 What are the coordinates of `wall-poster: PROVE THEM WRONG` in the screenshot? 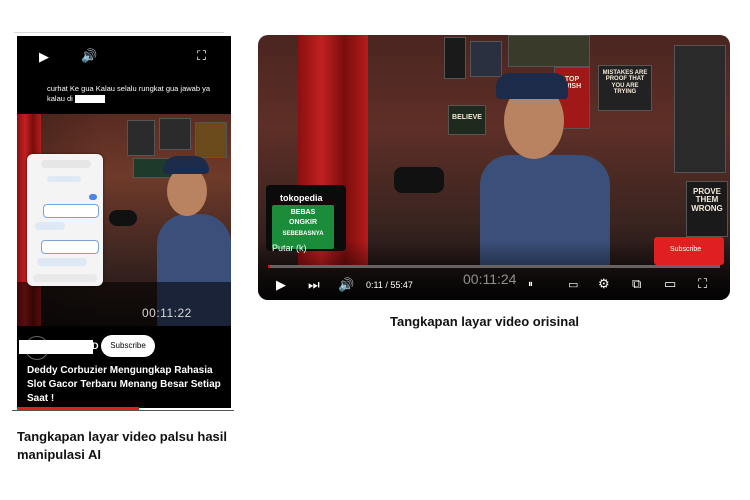 It's located at (707, 209).